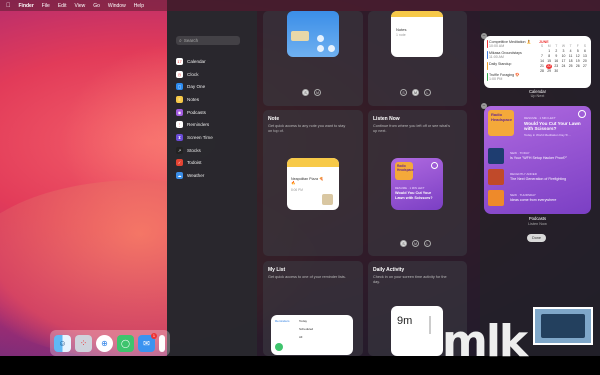 The width and height of the screenshot is (600, 375). What do you see at coordinates (537, 96) in the screenshot?
I see `calendar-subcaption: Up Next` at bounding box center [537, 96].